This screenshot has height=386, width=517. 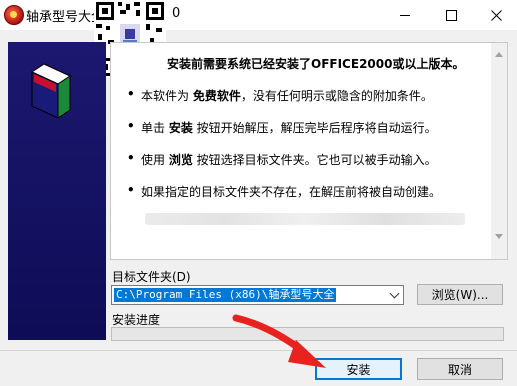 What do you see at coordinates (176, 13) in the screenshot?
I see `window-title-suffix: 0` at bounding box center [176, 13].